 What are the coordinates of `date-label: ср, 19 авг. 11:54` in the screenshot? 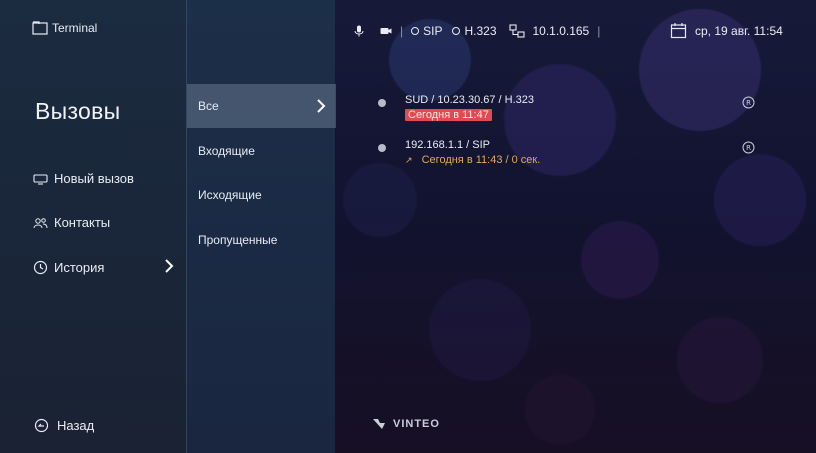 It's located at (739, 30).